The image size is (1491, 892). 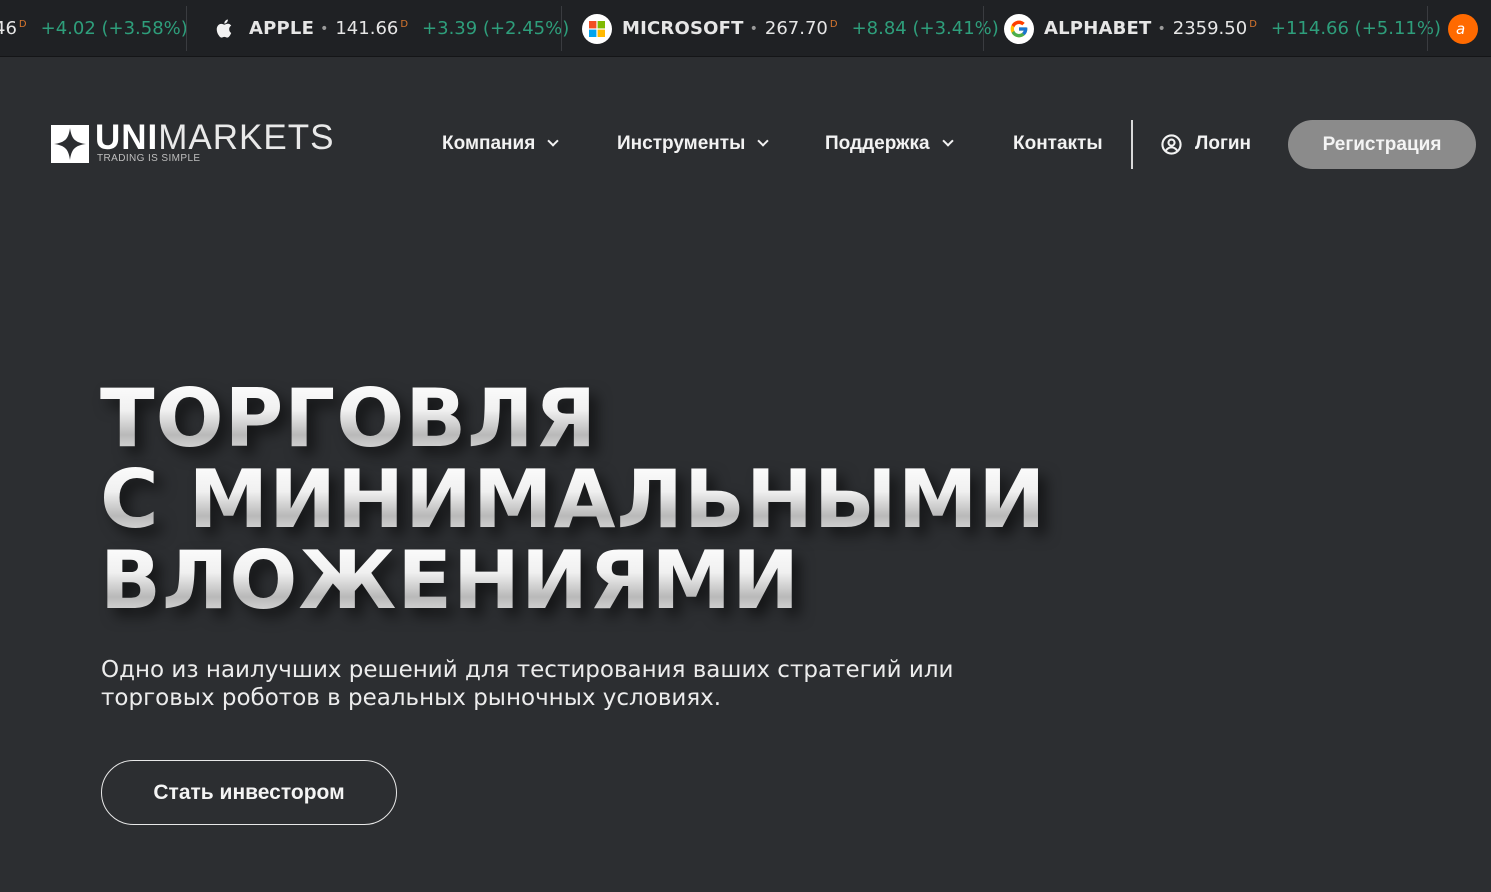 I want to click on brand-tagline: TRADING IS SIMPLE, so click(x=149, y=158).